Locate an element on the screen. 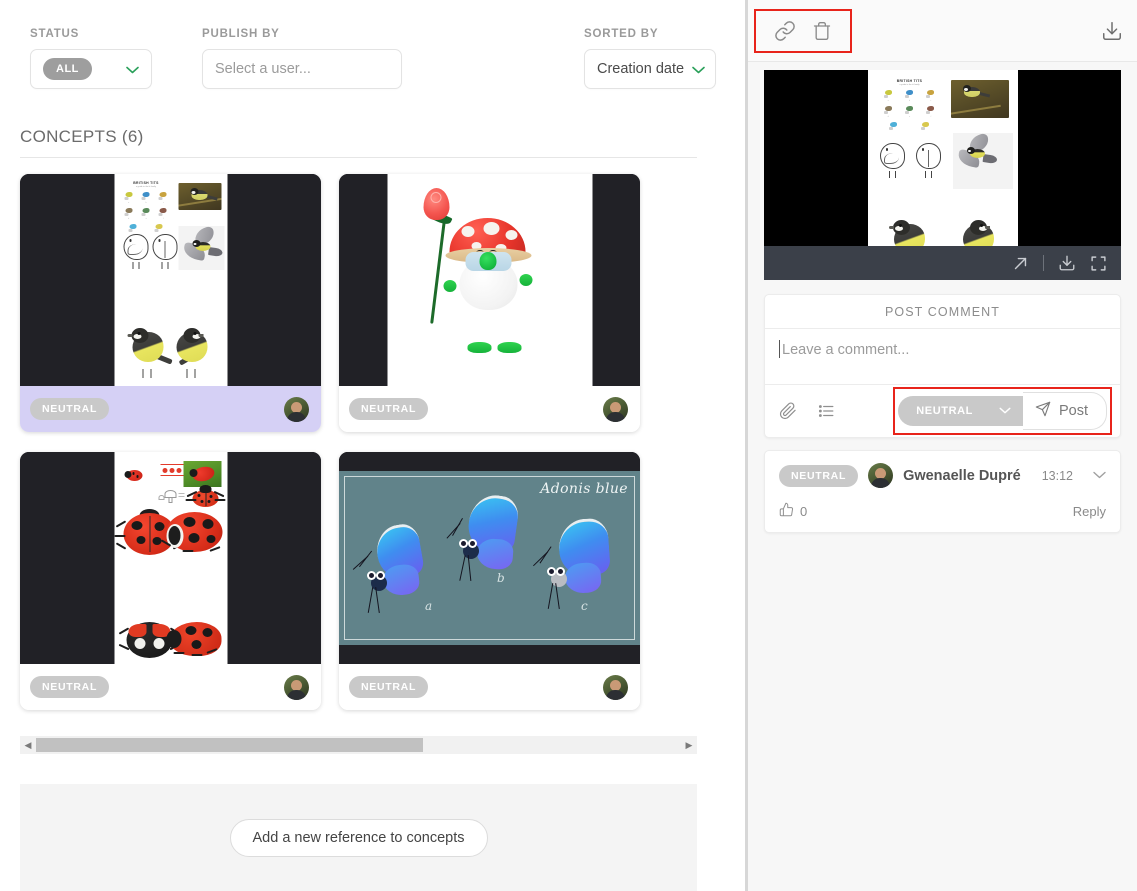 Image resolution: width=1137 pixels, height=891 pixels. scrollbar-thumb is located at coordinates (229, 745).